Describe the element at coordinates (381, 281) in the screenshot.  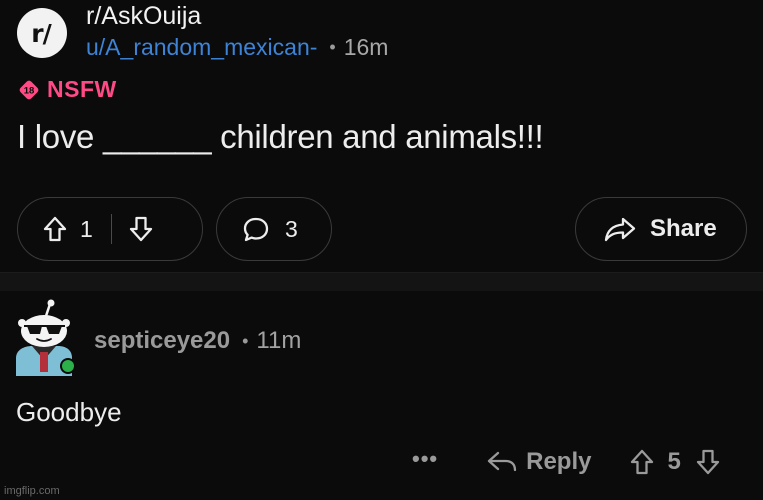
I see `section-divider` at that location.